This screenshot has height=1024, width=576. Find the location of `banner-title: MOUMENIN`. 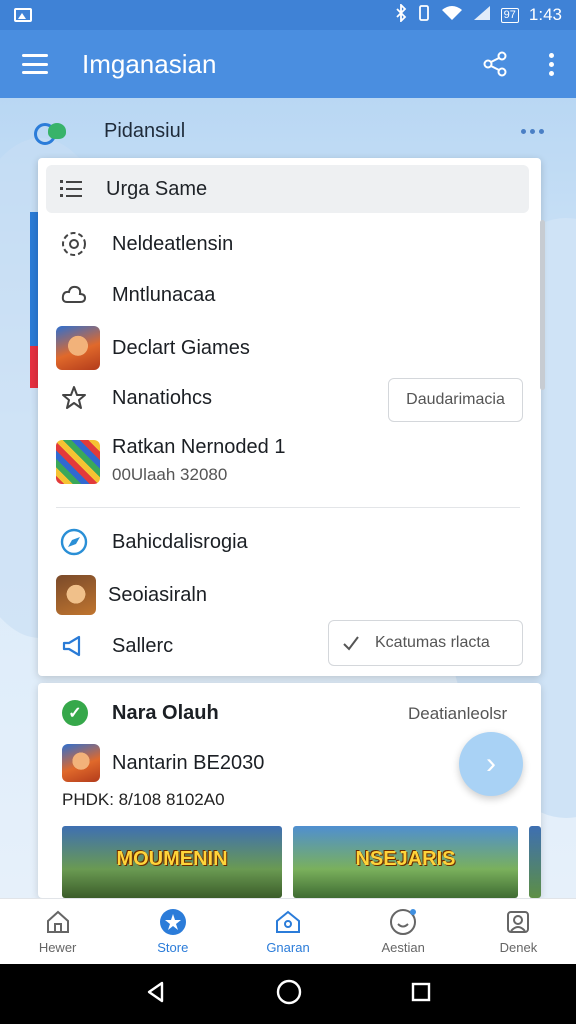

banner-title: MOUMENIN is located at coordinates (172, 859).